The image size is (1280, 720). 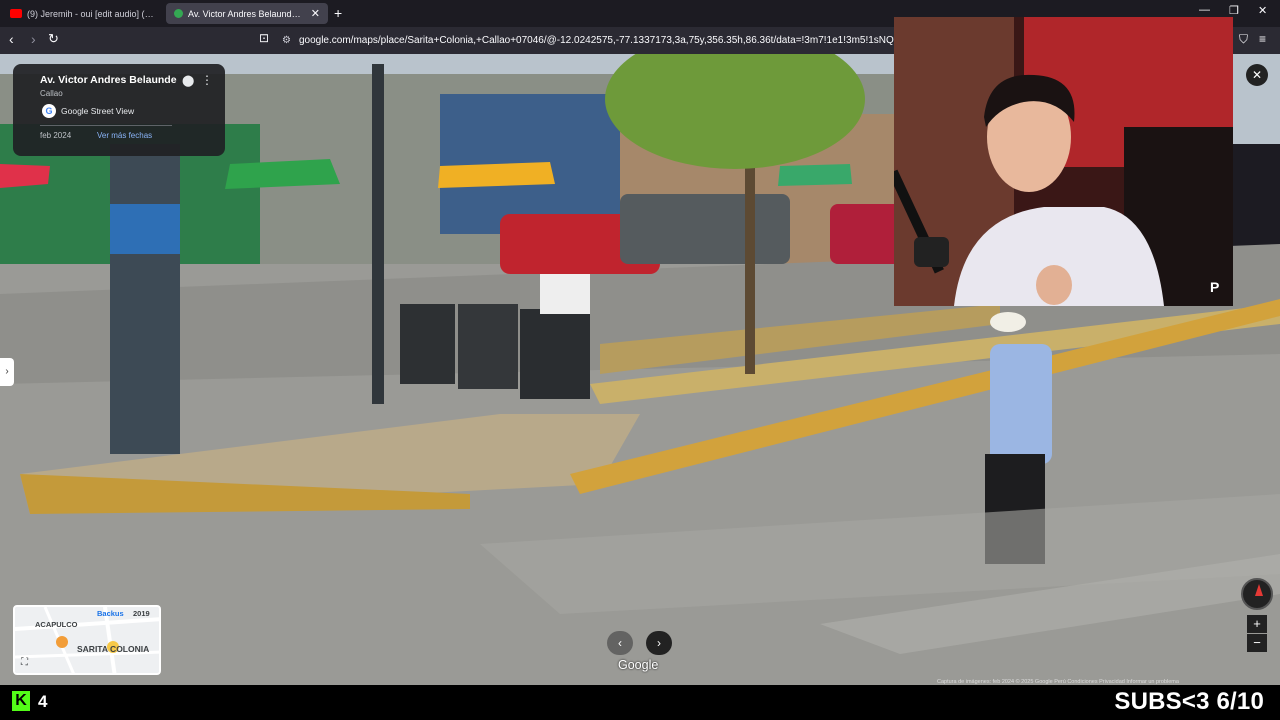 I want to click on place-subtitle: Callao, so click(x=51, y=93).